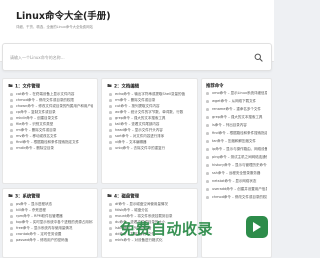  I want to click on section-title: 1：文件管理, so click(24, 86).